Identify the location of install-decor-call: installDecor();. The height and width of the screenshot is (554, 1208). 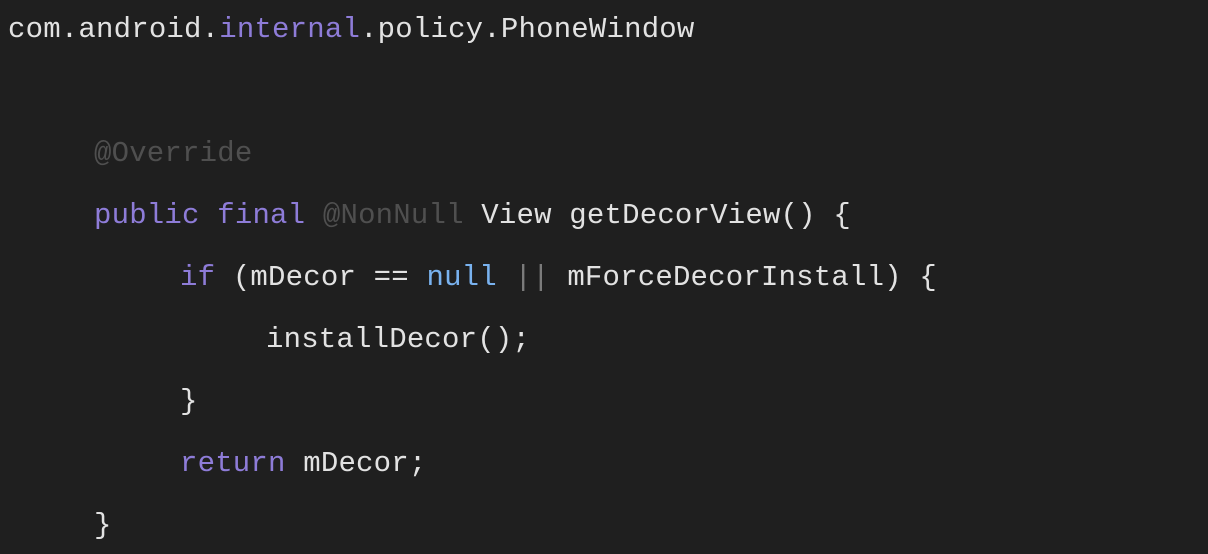
(398, 339).